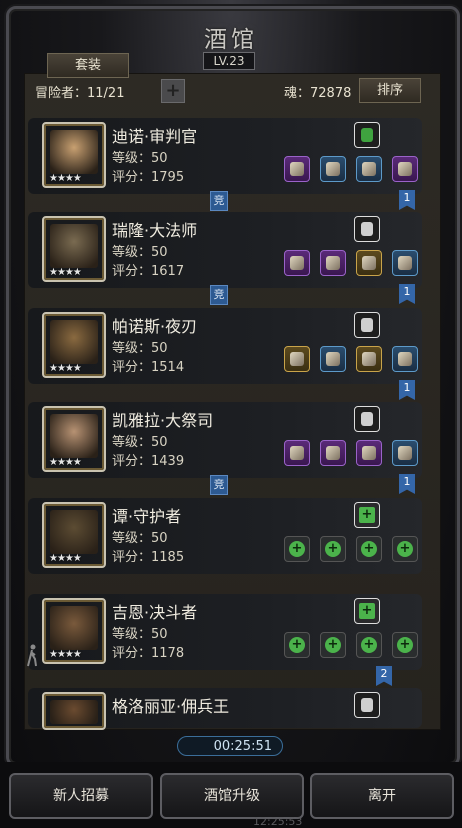 The image size is (462, 828). What do you see at coordinates (382, 796) in the screenshot?
I see `leave-button: 离开` at bounding box center [382, 796].